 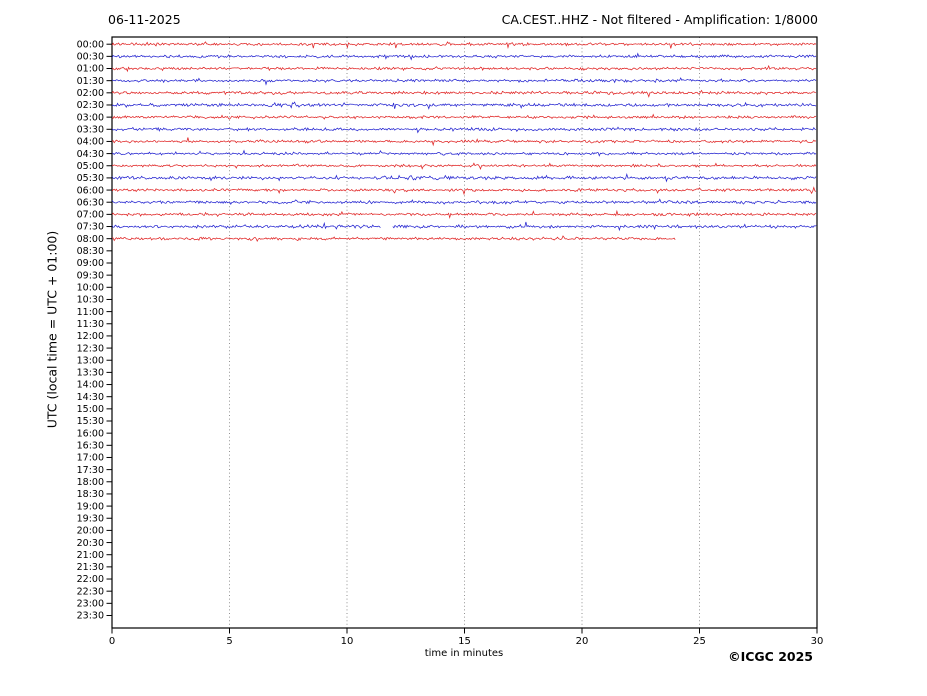 What do you see at coordinates (464, 641) in the screenshot?
I see `x-tick-label-15: 15` at bounding box center [464, 641].